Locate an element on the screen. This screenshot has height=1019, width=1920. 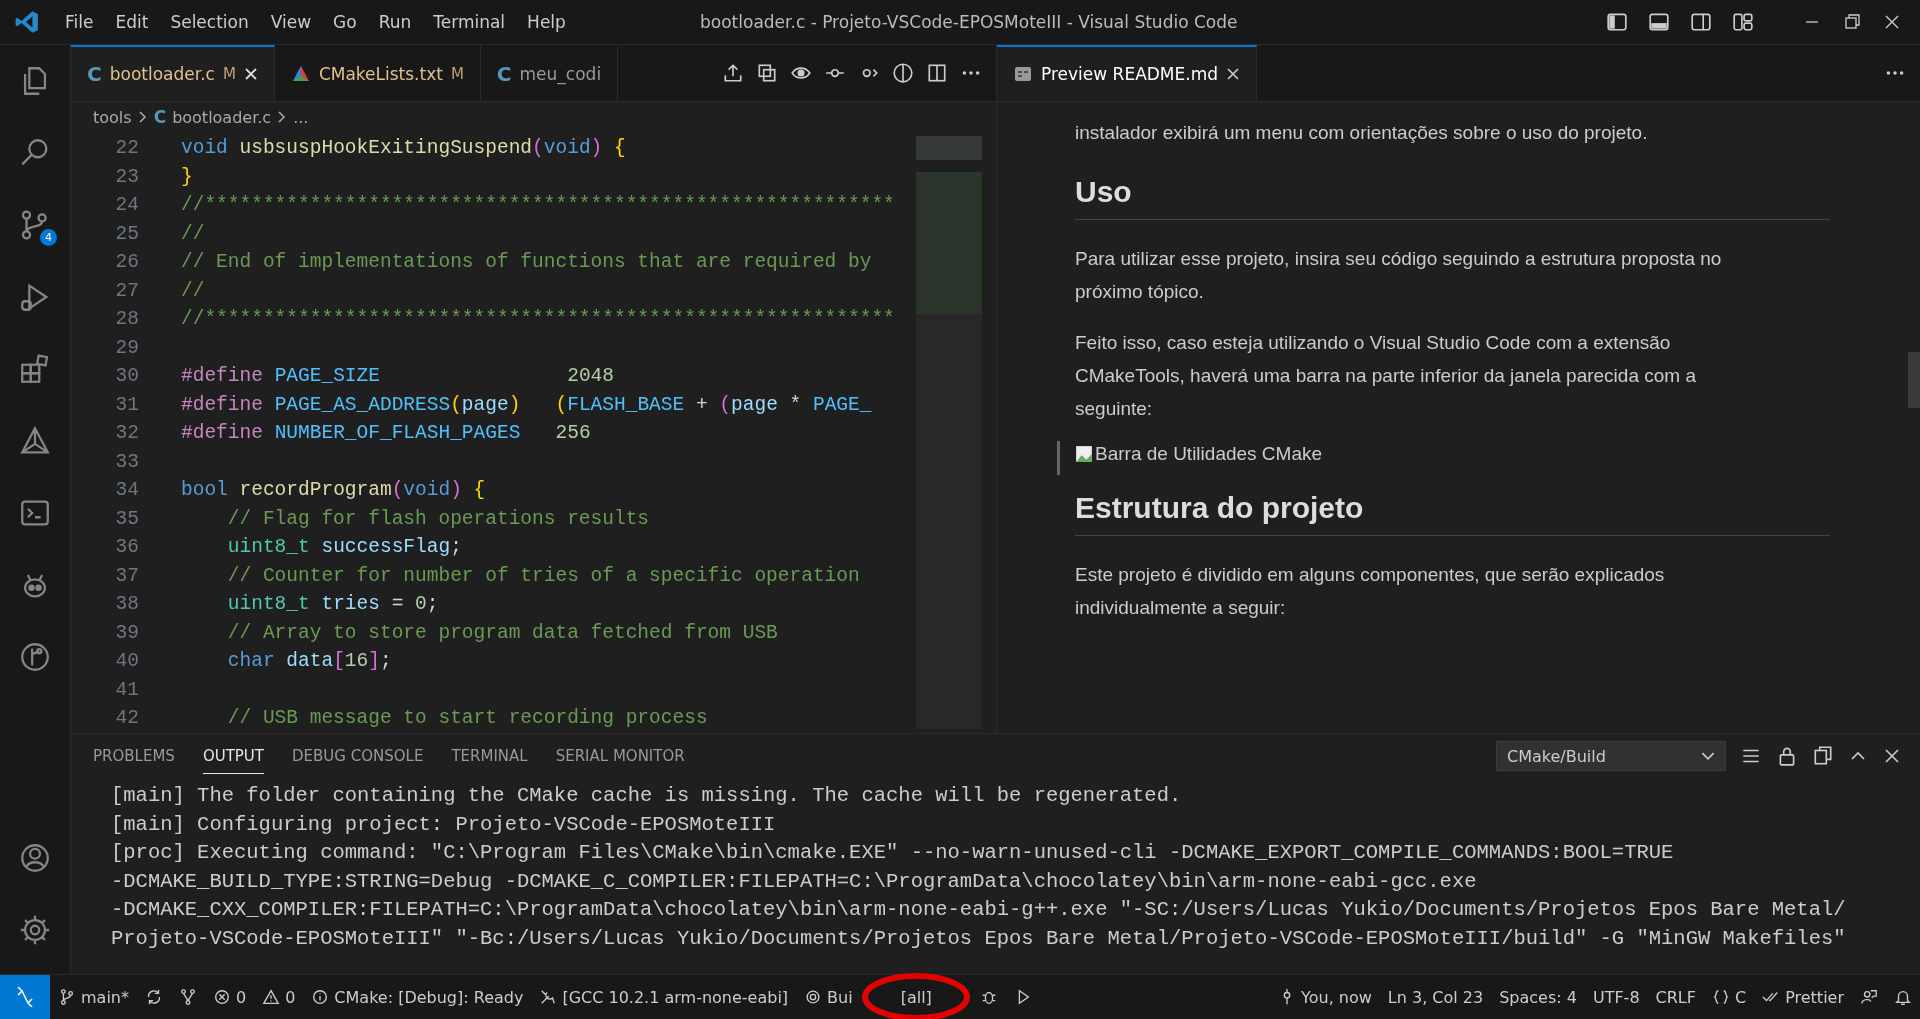
sync-icon is located at coordinates (154, 997).